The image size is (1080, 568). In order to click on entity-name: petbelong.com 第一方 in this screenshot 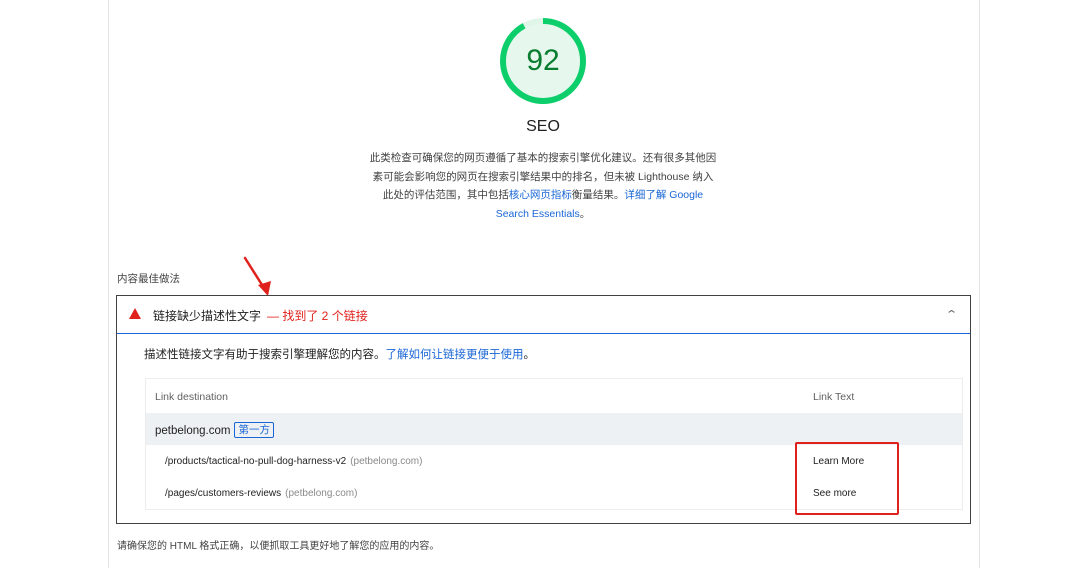, I will do `click(214, 430)`.